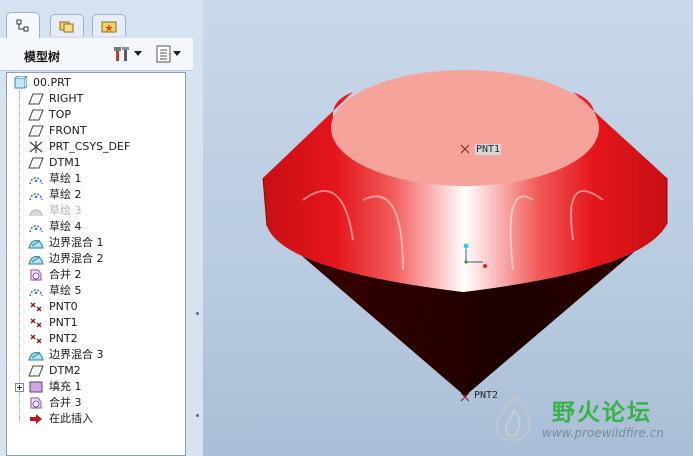  Describe the element at coordinates (63, 322) in the screenshot. I see `tree-item-label: PNT1` at that location.